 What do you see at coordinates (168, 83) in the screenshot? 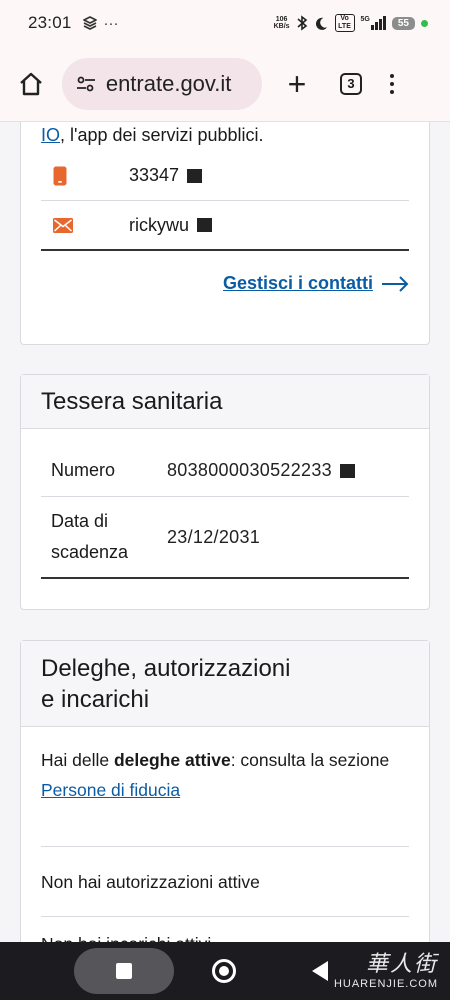
I see `url-text: entrate.gov.it` at bounding box center [168, 83].